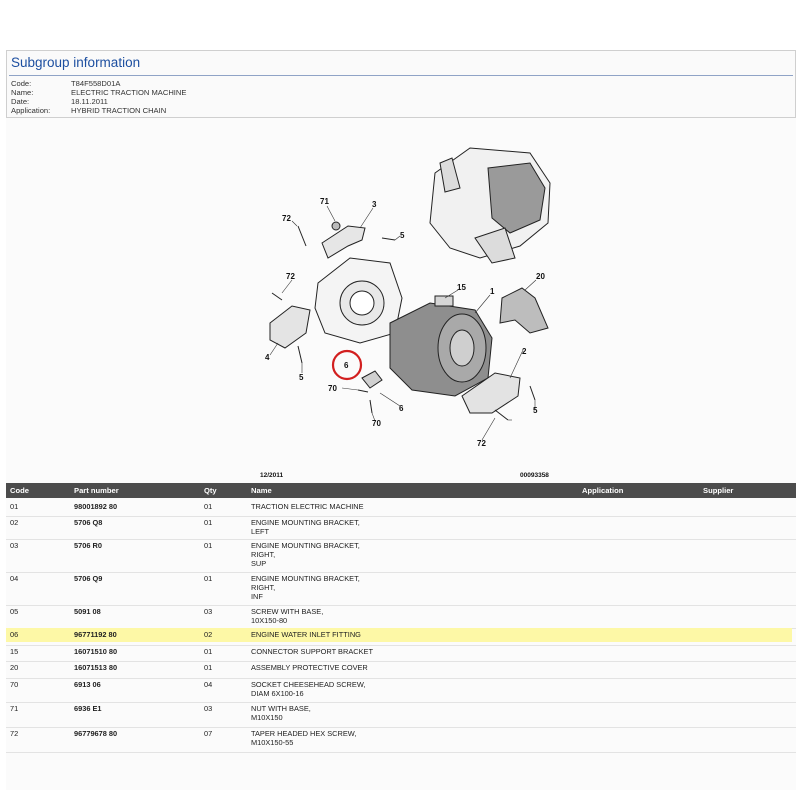 The image size is (800, 800). Describe the element at coordinates (20, 101) in the screenshot. I see `info-key: Date:` at that location.